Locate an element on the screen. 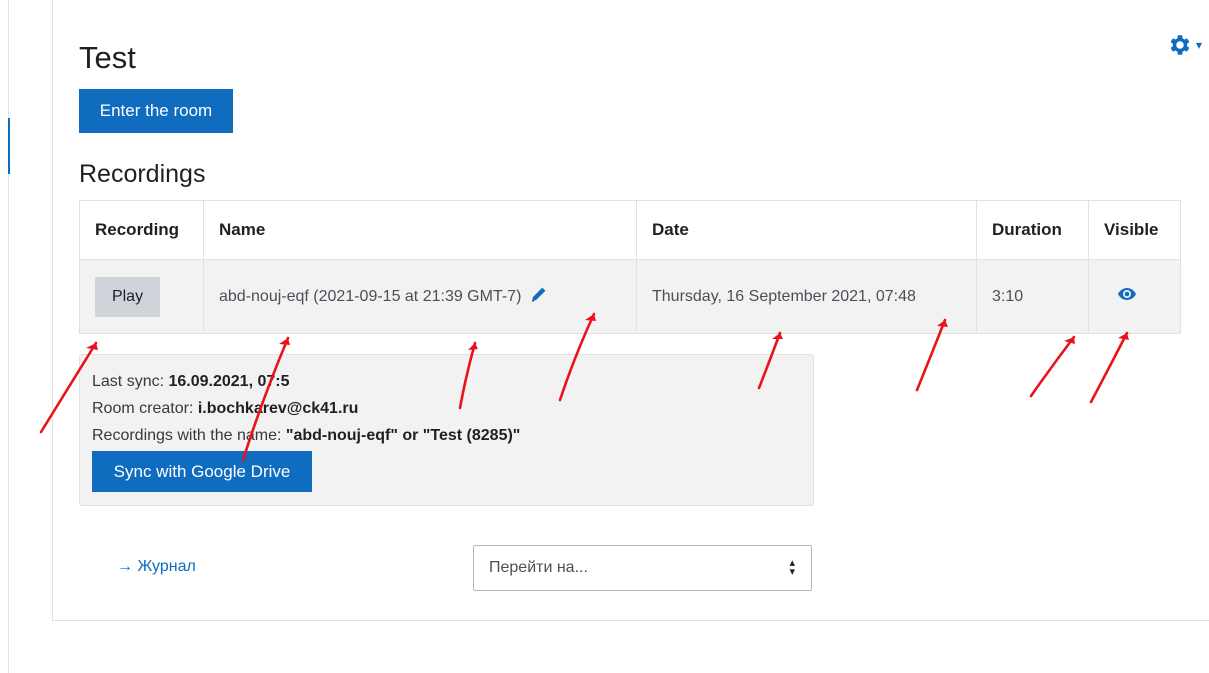  column-header-date: Date is located at coordinates (806, 230).